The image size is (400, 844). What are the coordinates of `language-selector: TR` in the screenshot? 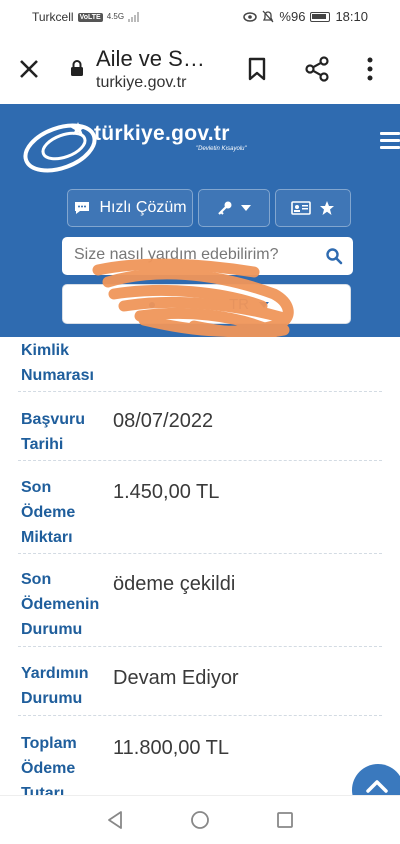 It's located at (206, 304).